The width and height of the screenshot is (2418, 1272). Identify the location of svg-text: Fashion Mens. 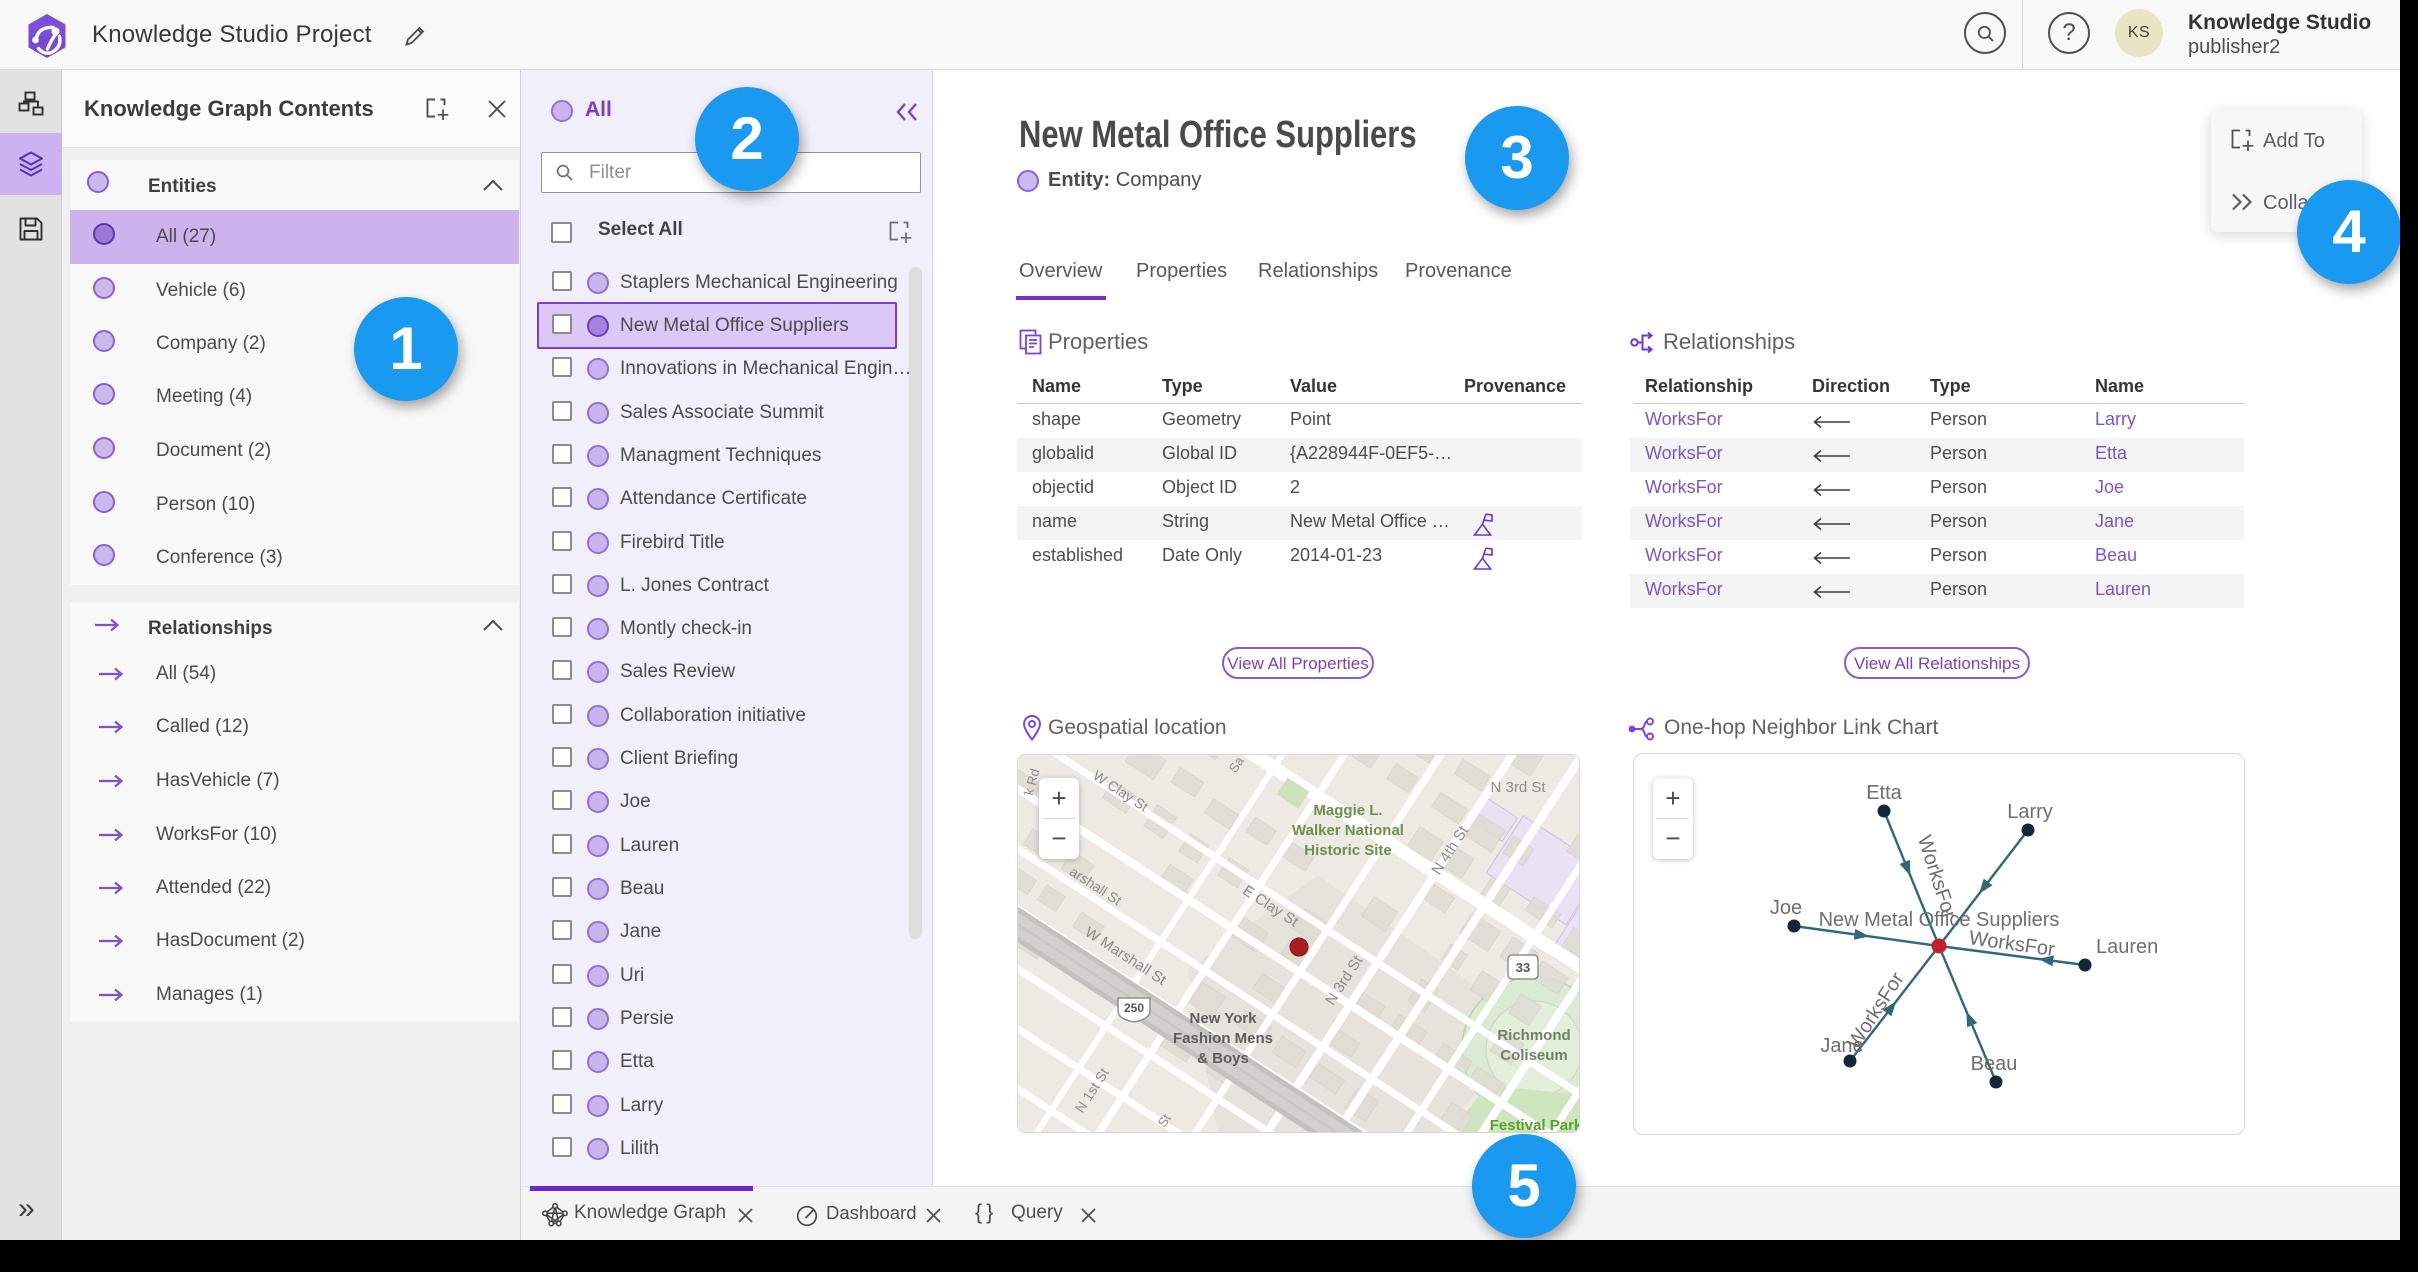
(1223, 1038).